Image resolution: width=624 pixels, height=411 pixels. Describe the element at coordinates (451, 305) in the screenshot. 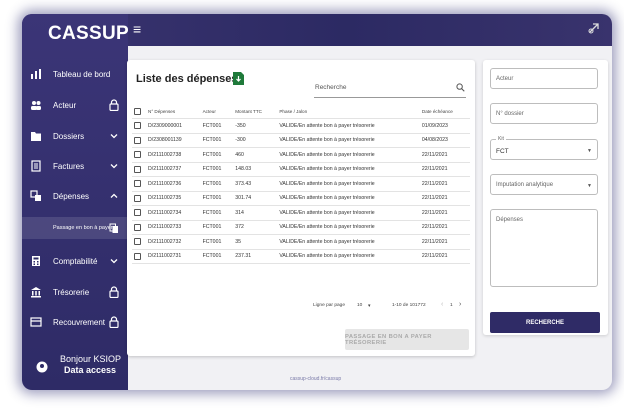

I see `current-page: 1` at that location.